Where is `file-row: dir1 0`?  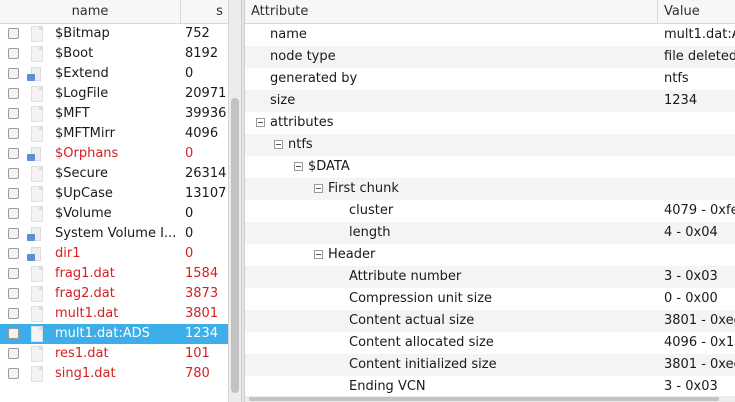
file-row: dir1 0 is located at coordinates (114, 254).